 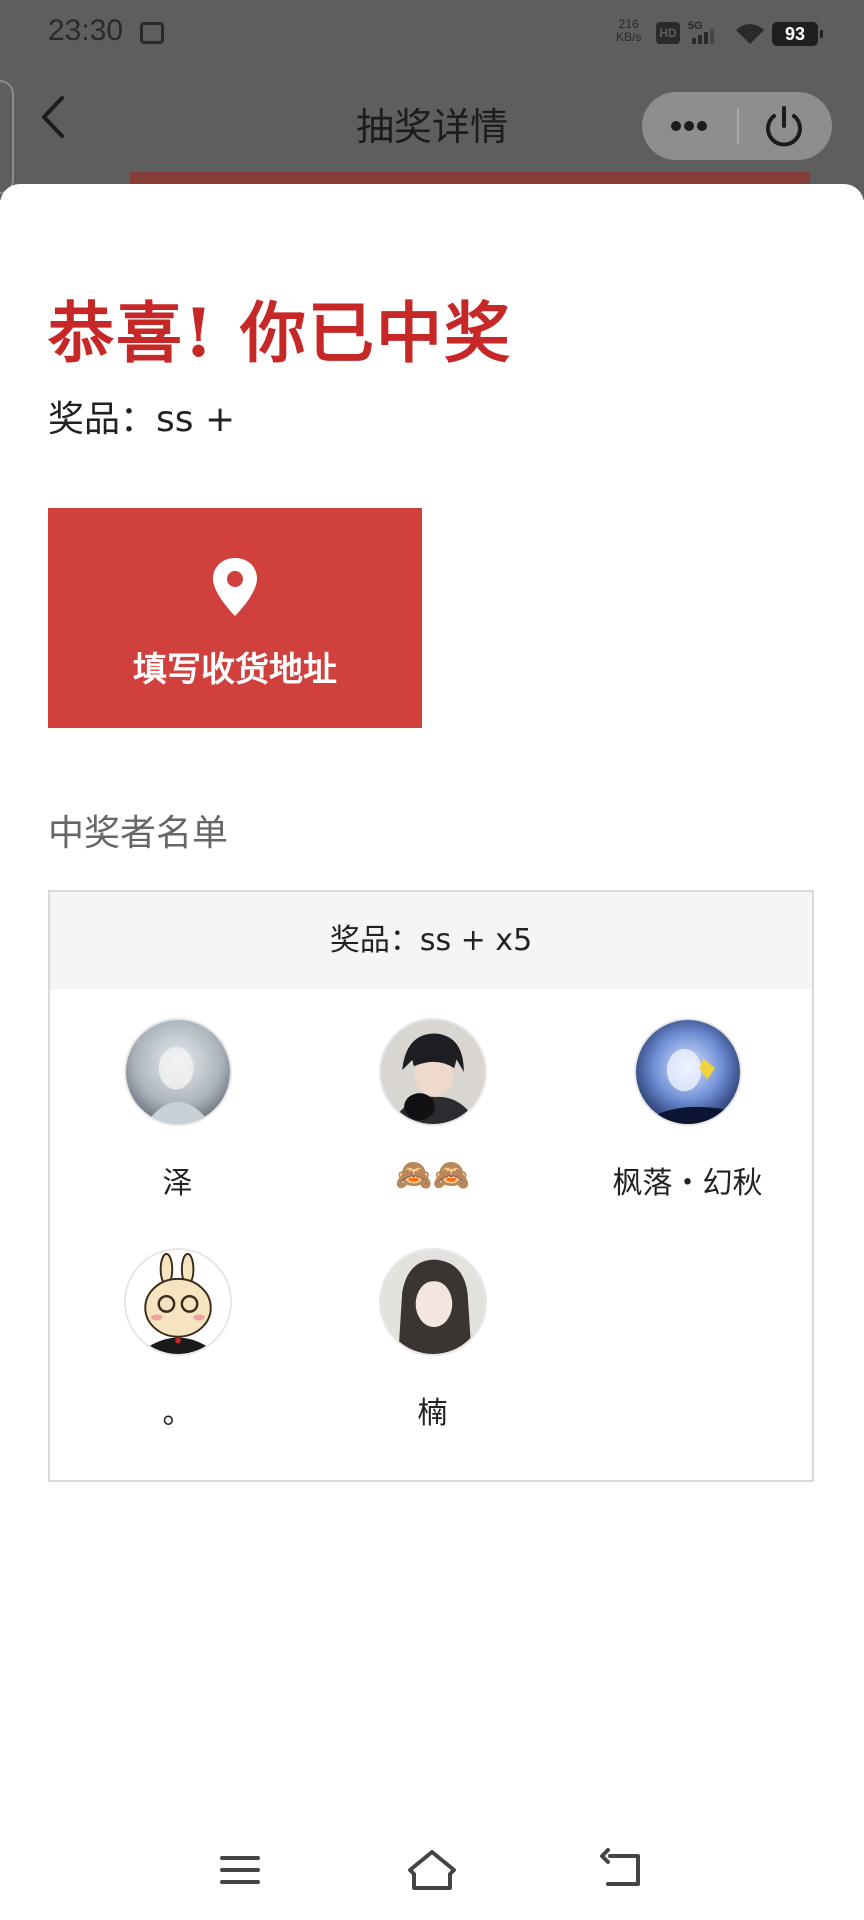 I want to click on status-bar: 23:30 216 KB/s HD 5G 93, so click(x=432, y=33).